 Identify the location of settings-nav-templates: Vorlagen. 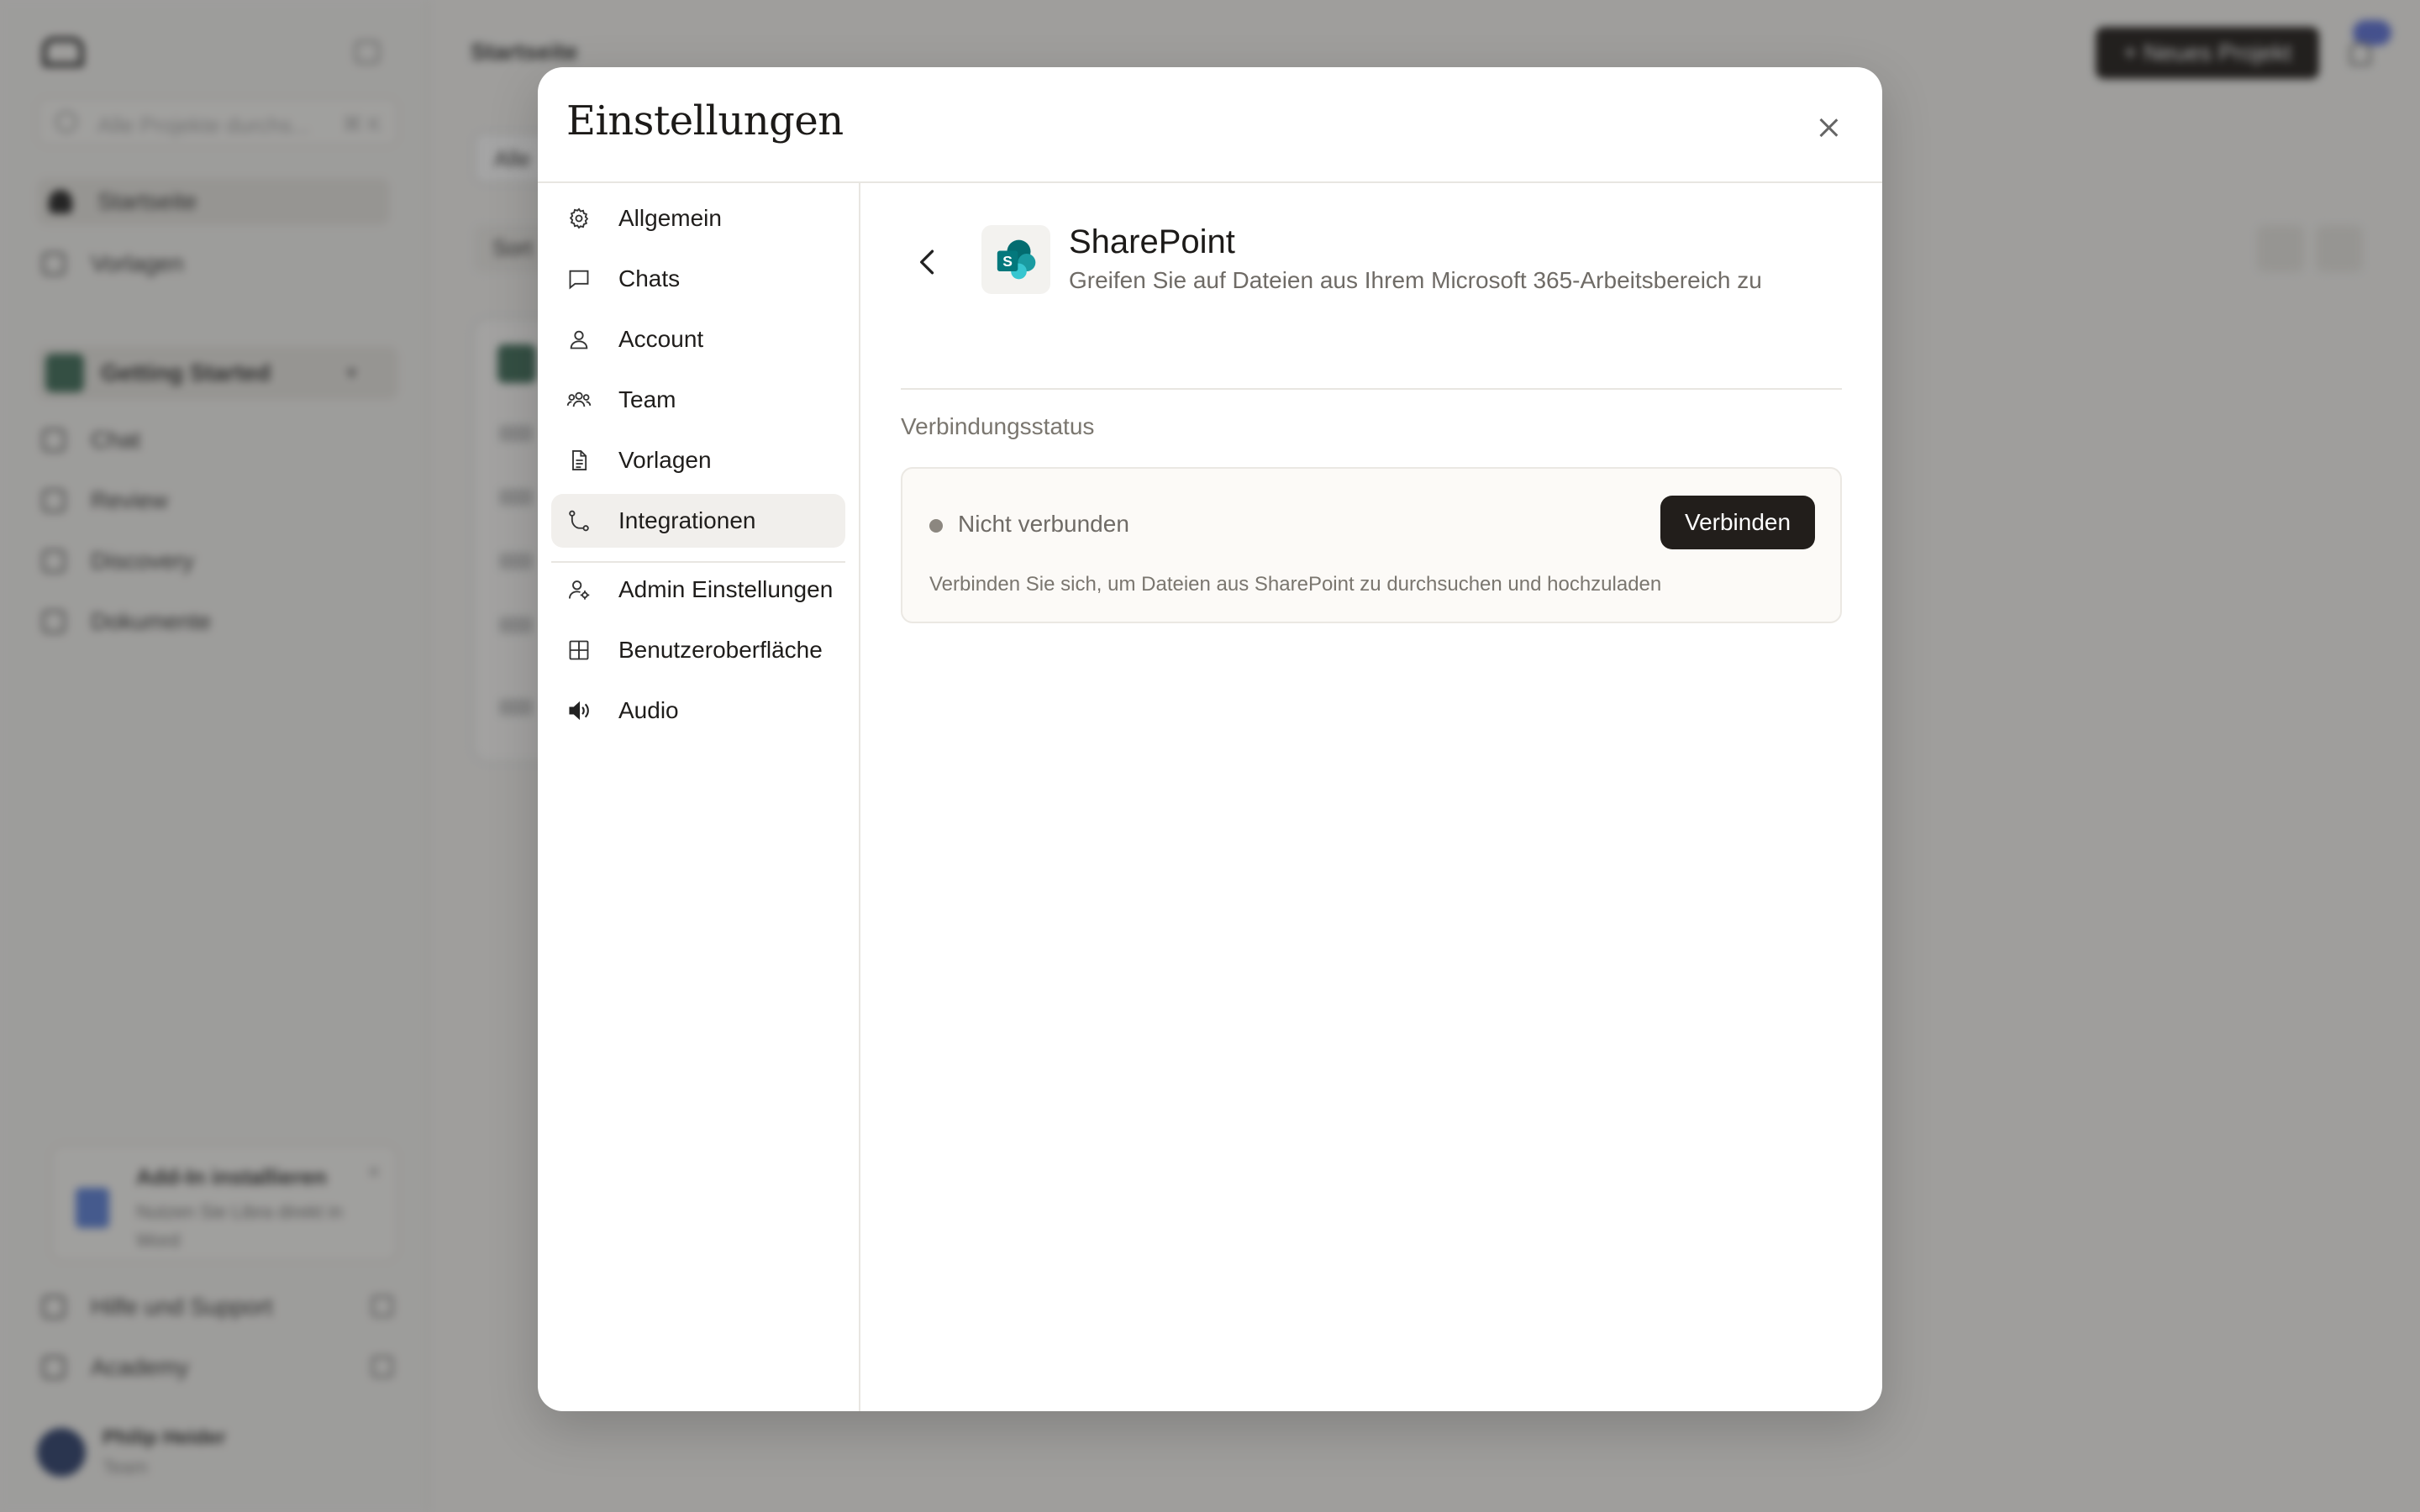
(698, 460).